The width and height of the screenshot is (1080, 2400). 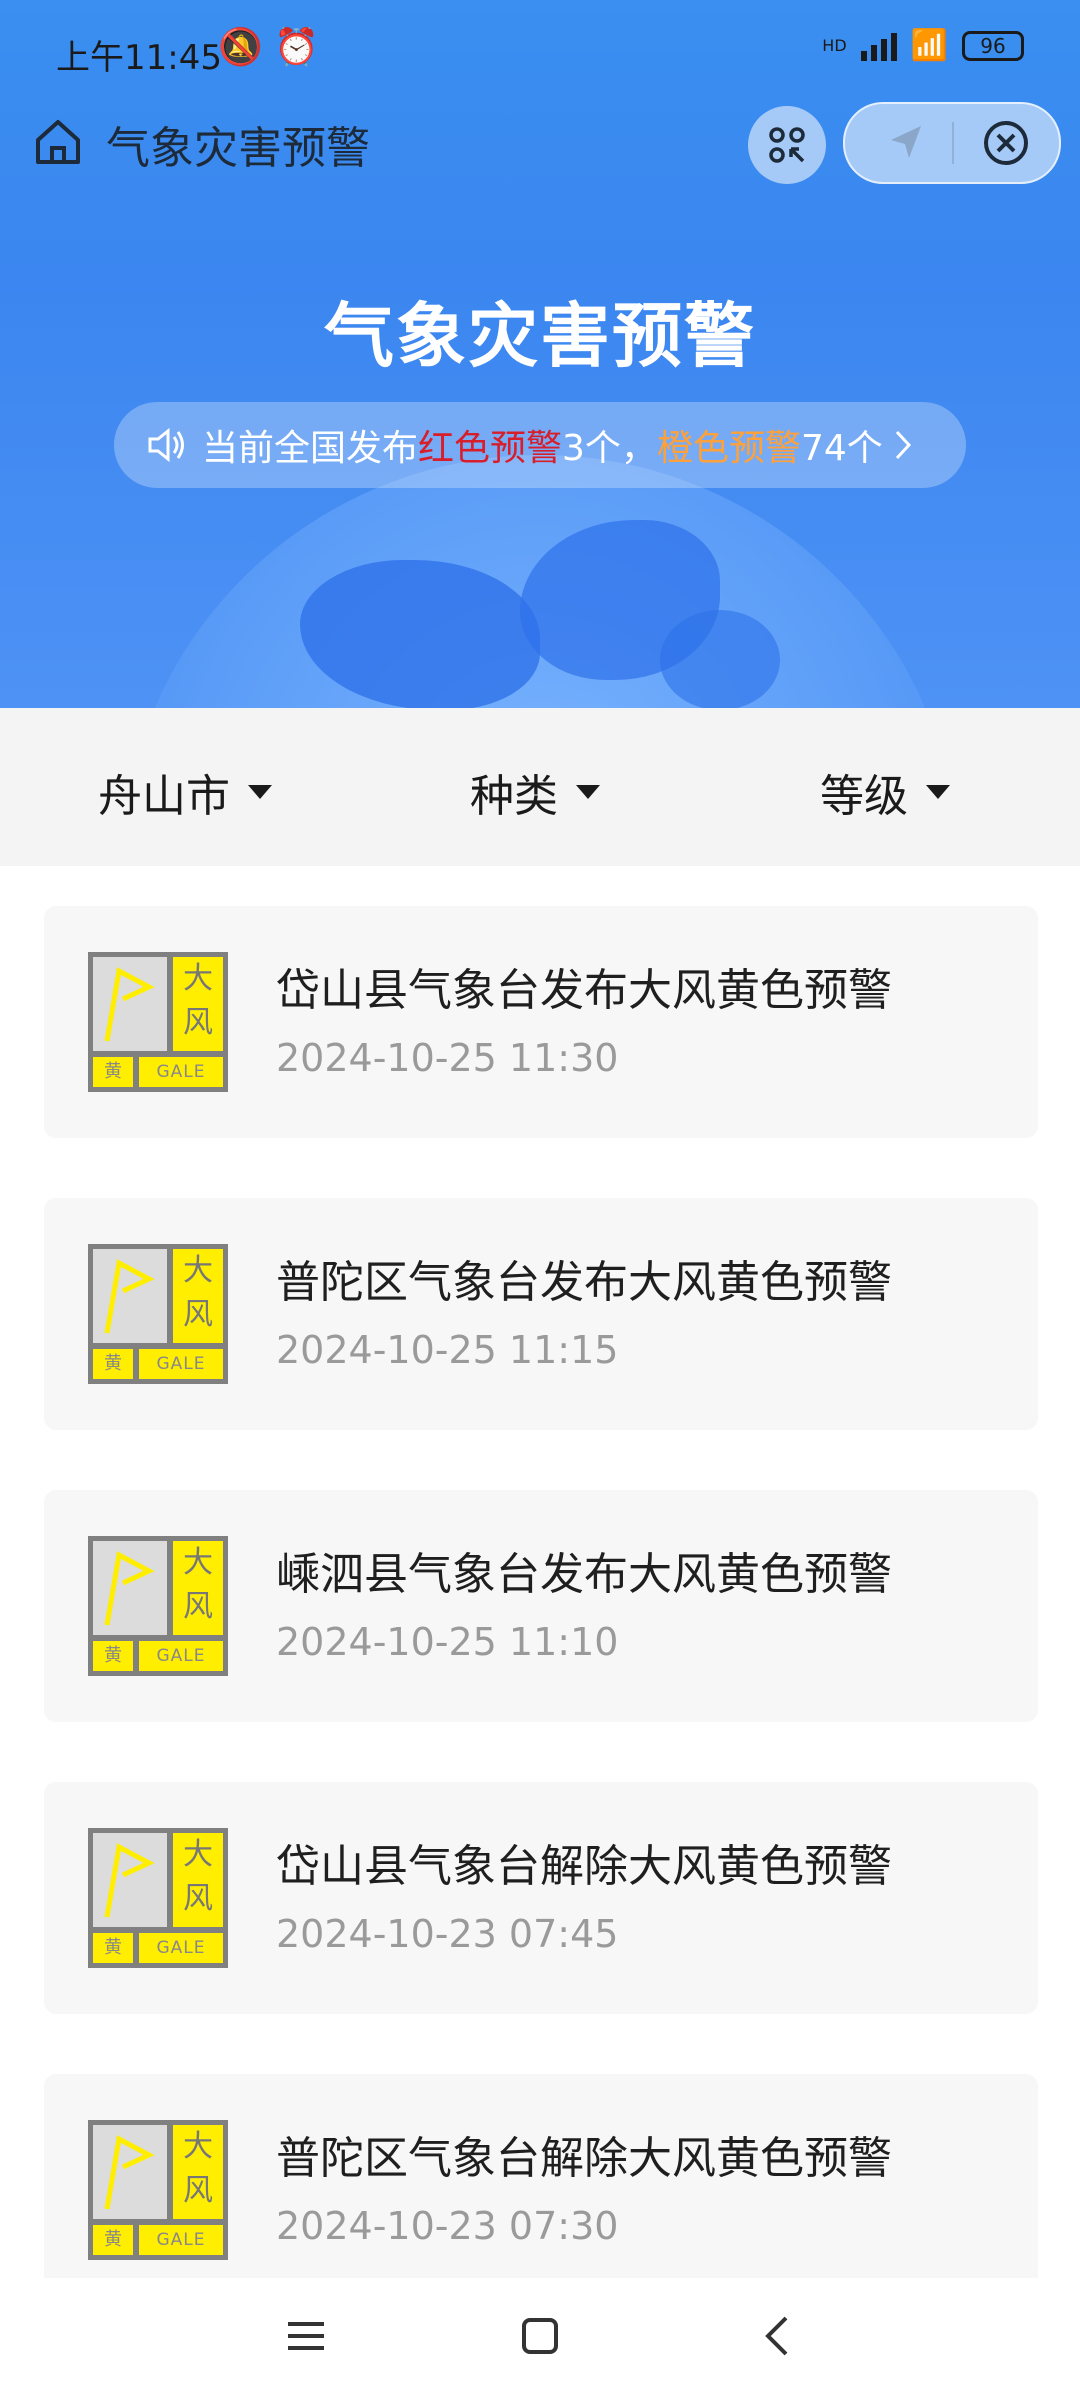 What do you see at coordinates (166, 445) in the screenshot?
I see `speaker-icon` at bounding box center [166, 445].